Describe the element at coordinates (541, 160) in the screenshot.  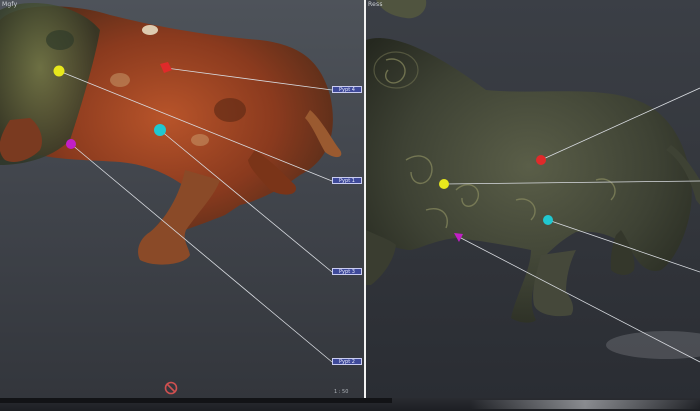
I see `marker-red-right` at that location.